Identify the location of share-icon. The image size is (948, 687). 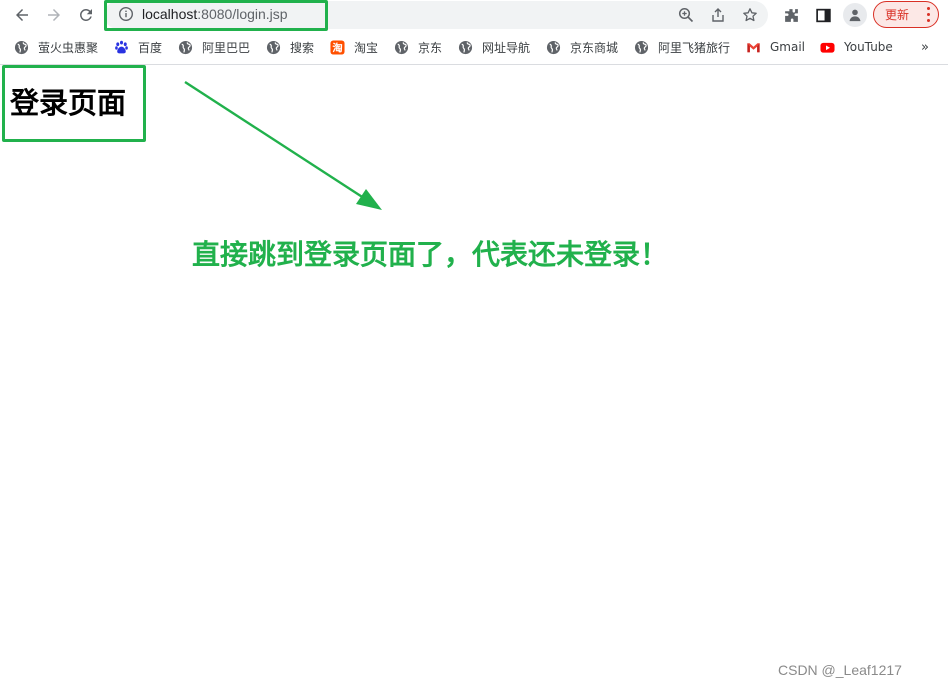
(718, 15).